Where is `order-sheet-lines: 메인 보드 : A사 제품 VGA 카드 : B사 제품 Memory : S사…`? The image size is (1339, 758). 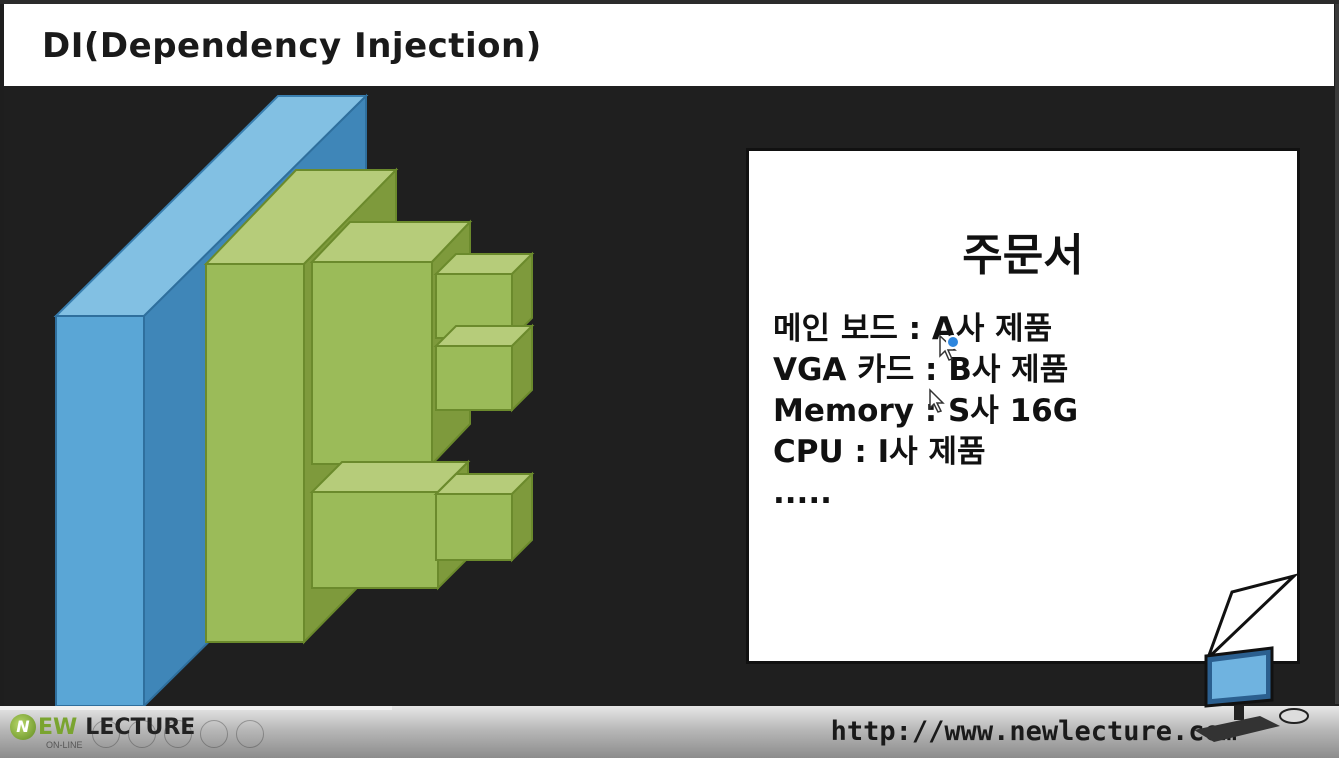
order-sheet-lines: 메인 보드 : A사 제품 VGA 카드 : B사 제품 Memory : S사… is located at coordinates (925, 411).